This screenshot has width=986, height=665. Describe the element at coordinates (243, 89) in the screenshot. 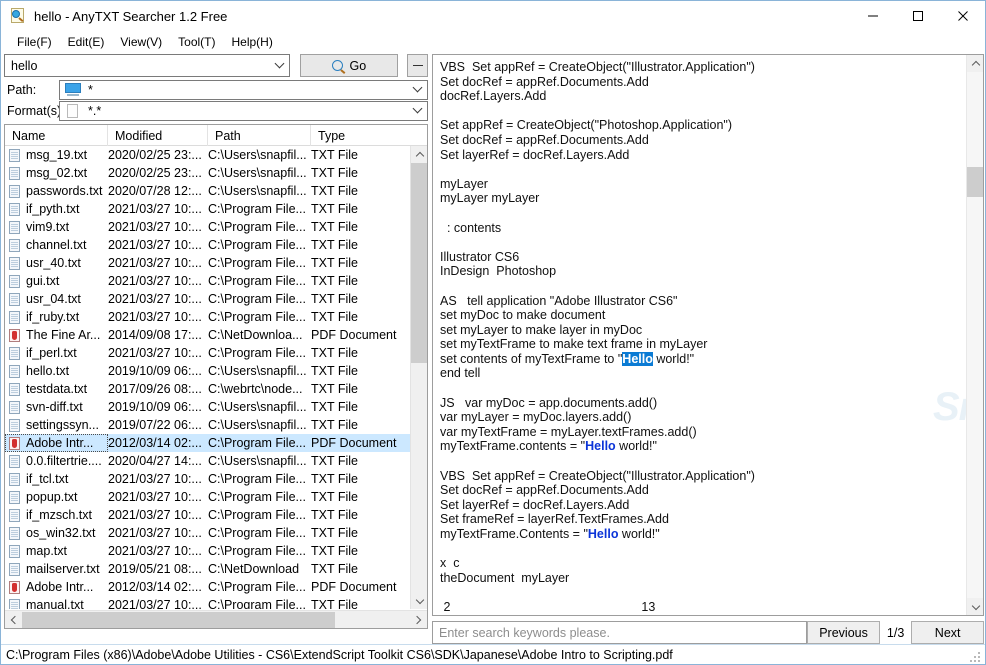

I see `path-combobox: *` at that location.